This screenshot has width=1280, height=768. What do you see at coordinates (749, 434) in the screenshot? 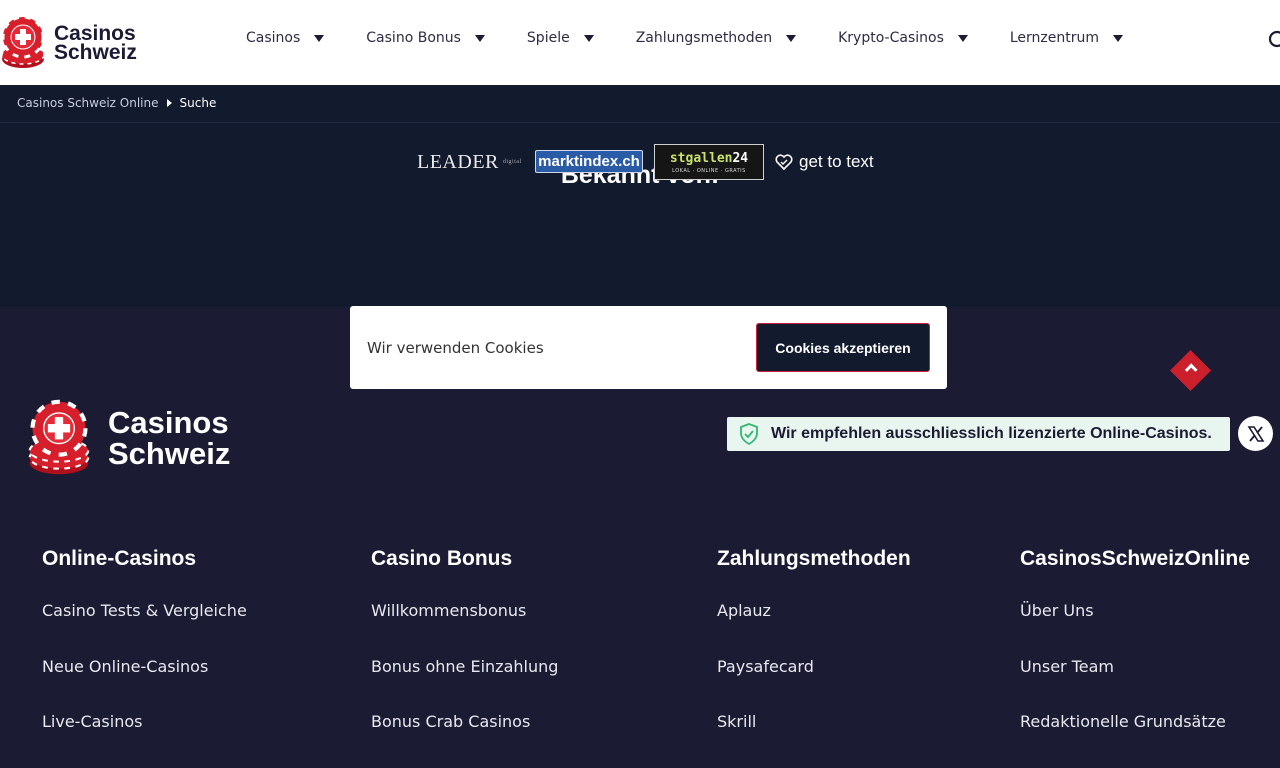
I see `shield-check-icon` at bounding box center [749, 434].